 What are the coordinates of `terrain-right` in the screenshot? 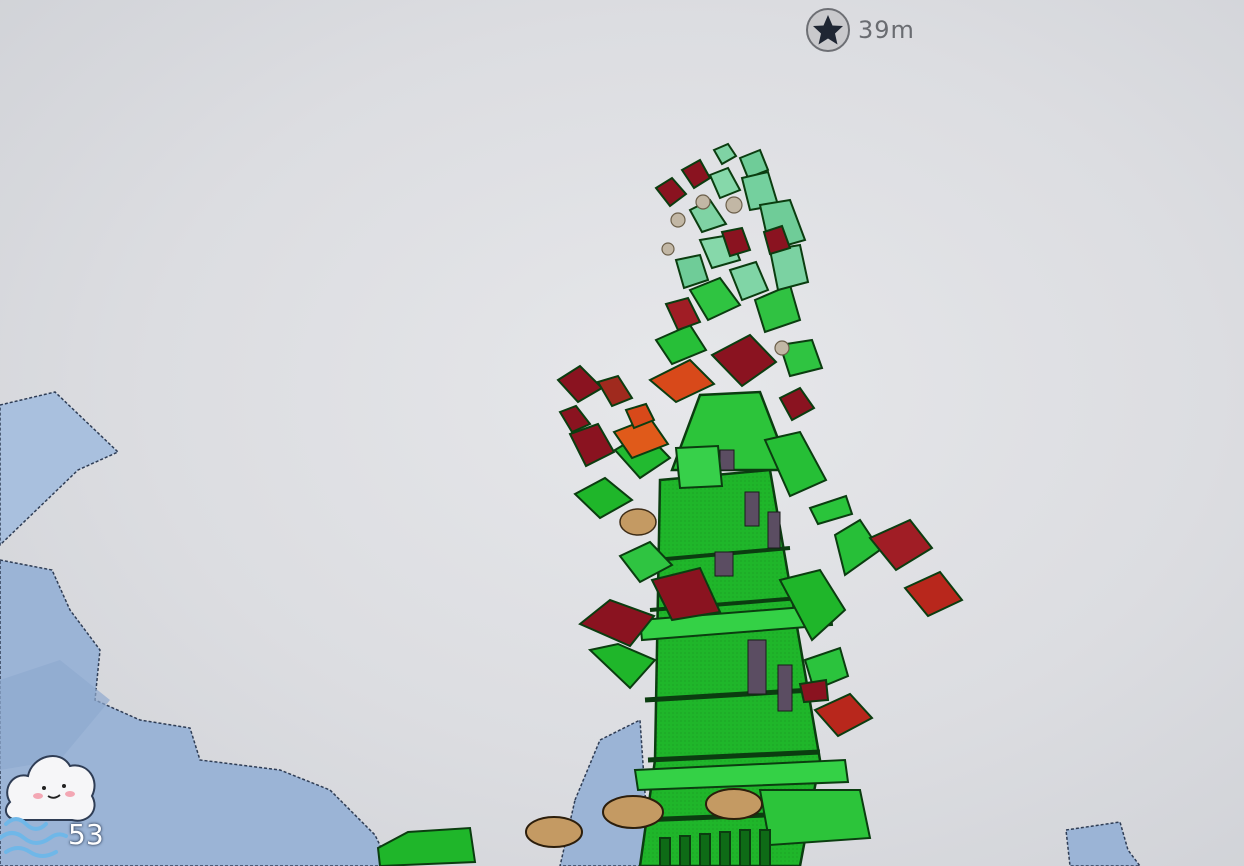 It's located at (1103, 843).